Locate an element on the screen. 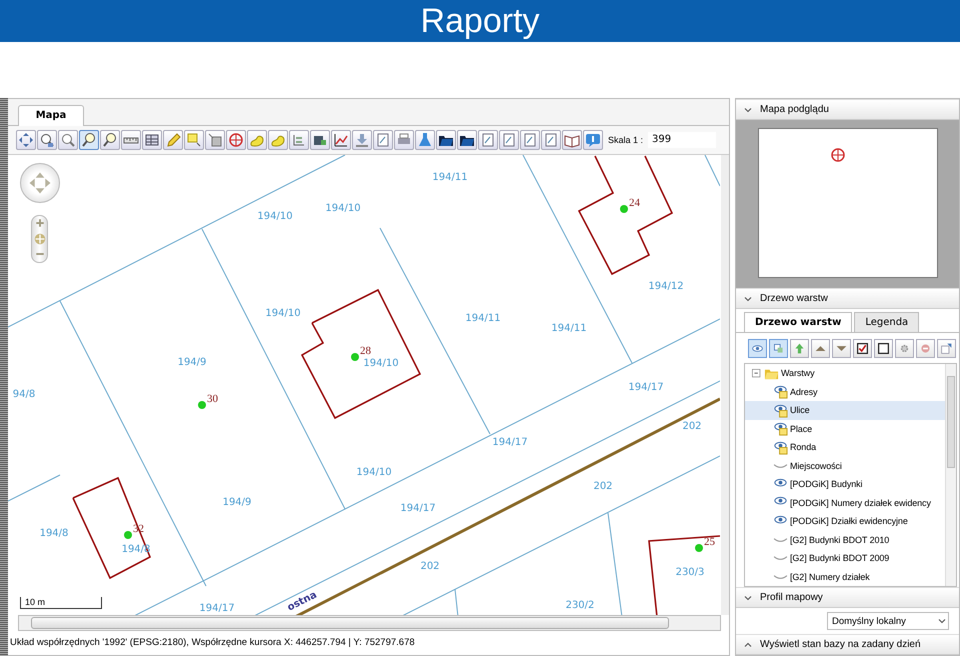 The image size is (960, 656). horizontal-scrollbar is located at coordinates (369, 623).